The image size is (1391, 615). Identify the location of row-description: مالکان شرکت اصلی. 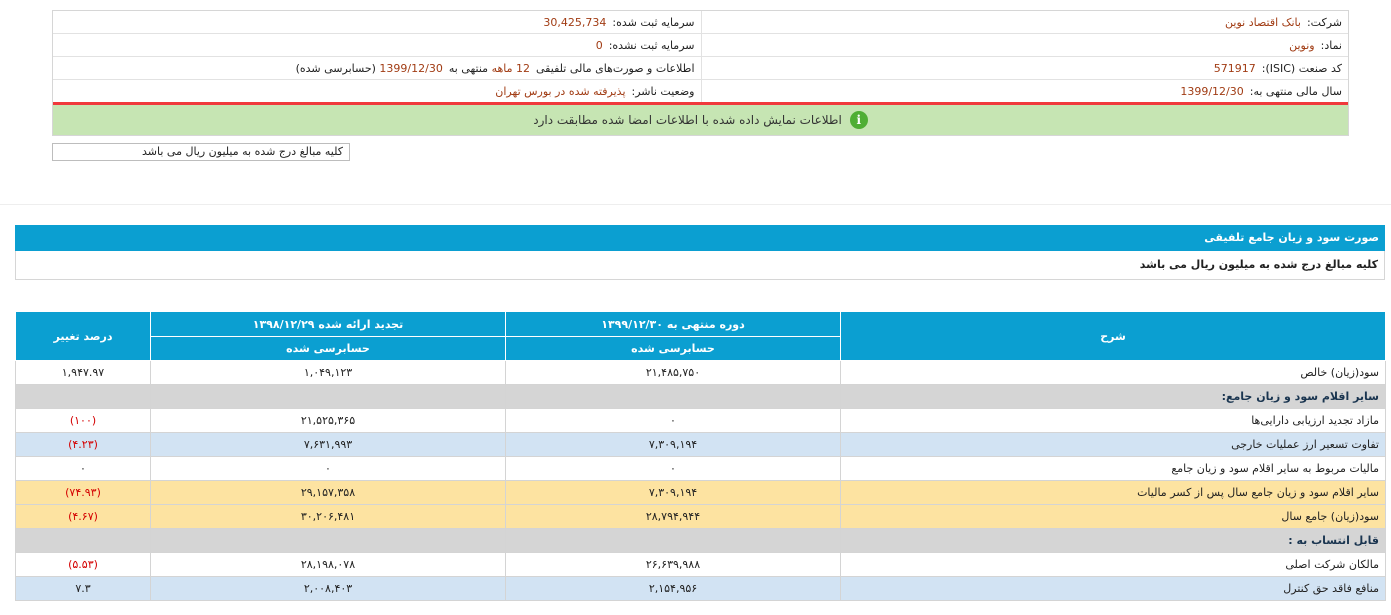
(1113, 564).